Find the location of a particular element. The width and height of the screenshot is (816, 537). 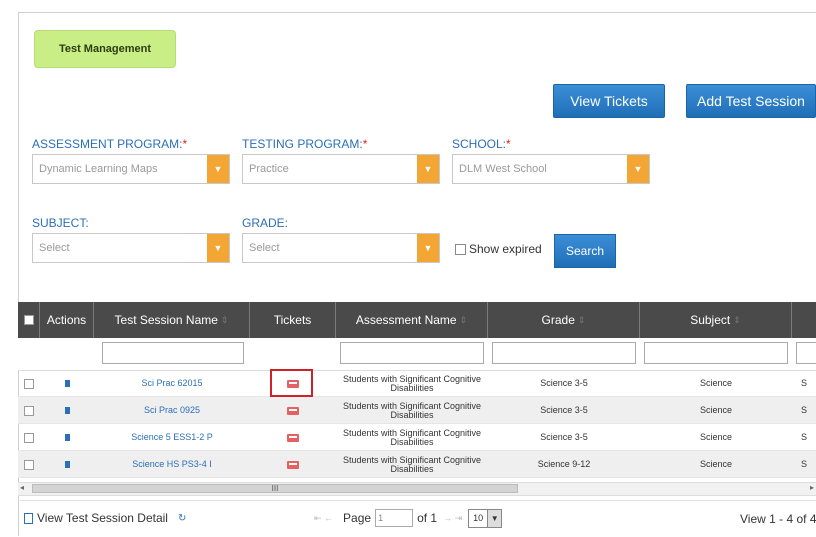

select-all-header is located at coordinates (29, 320).